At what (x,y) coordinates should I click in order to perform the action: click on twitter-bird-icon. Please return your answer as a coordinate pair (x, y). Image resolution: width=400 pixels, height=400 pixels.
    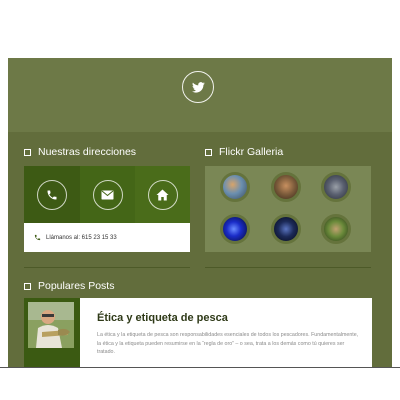
    Looking at the image, I should click on (198, 87).